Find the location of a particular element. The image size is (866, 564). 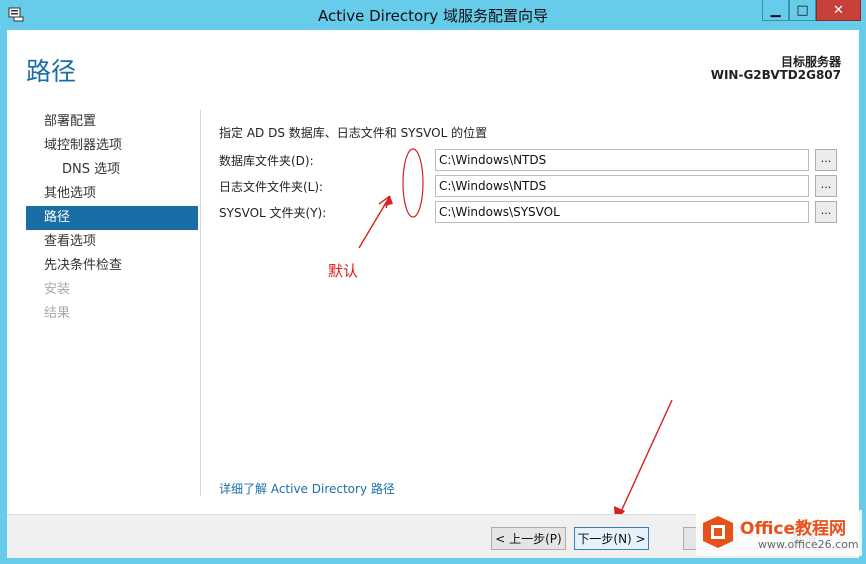

nav-item-deployment: 部署配置 is located at coordinates (112, 122).